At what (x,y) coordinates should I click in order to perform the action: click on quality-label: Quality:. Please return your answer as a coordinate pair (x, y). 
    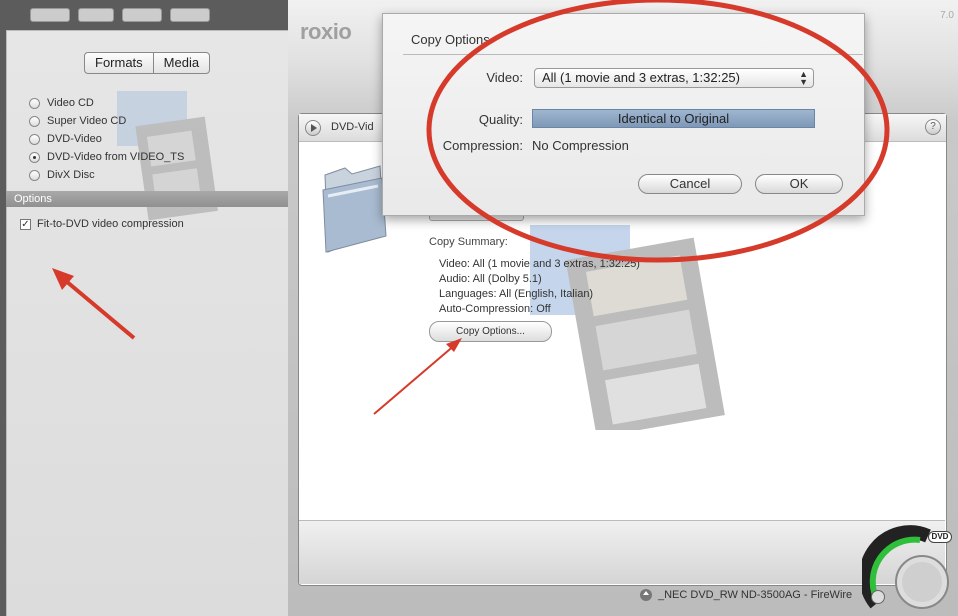
    Looking at the image, I should click on (500, 119).